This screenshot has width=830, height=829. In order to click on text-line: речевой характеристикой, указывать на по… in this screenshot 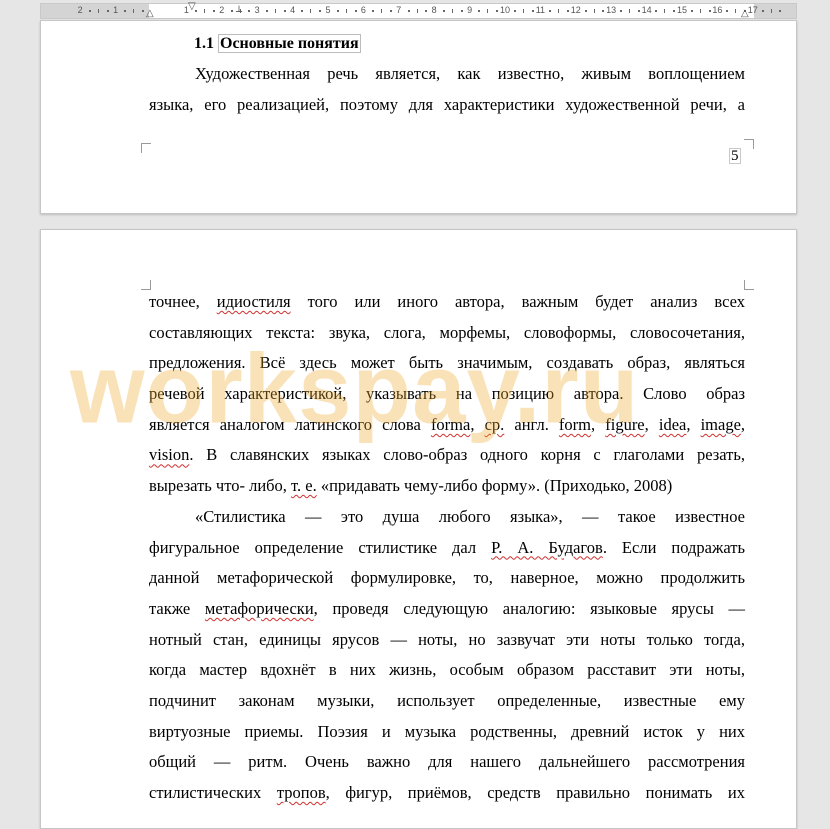, I will do `click(447, 394)`.